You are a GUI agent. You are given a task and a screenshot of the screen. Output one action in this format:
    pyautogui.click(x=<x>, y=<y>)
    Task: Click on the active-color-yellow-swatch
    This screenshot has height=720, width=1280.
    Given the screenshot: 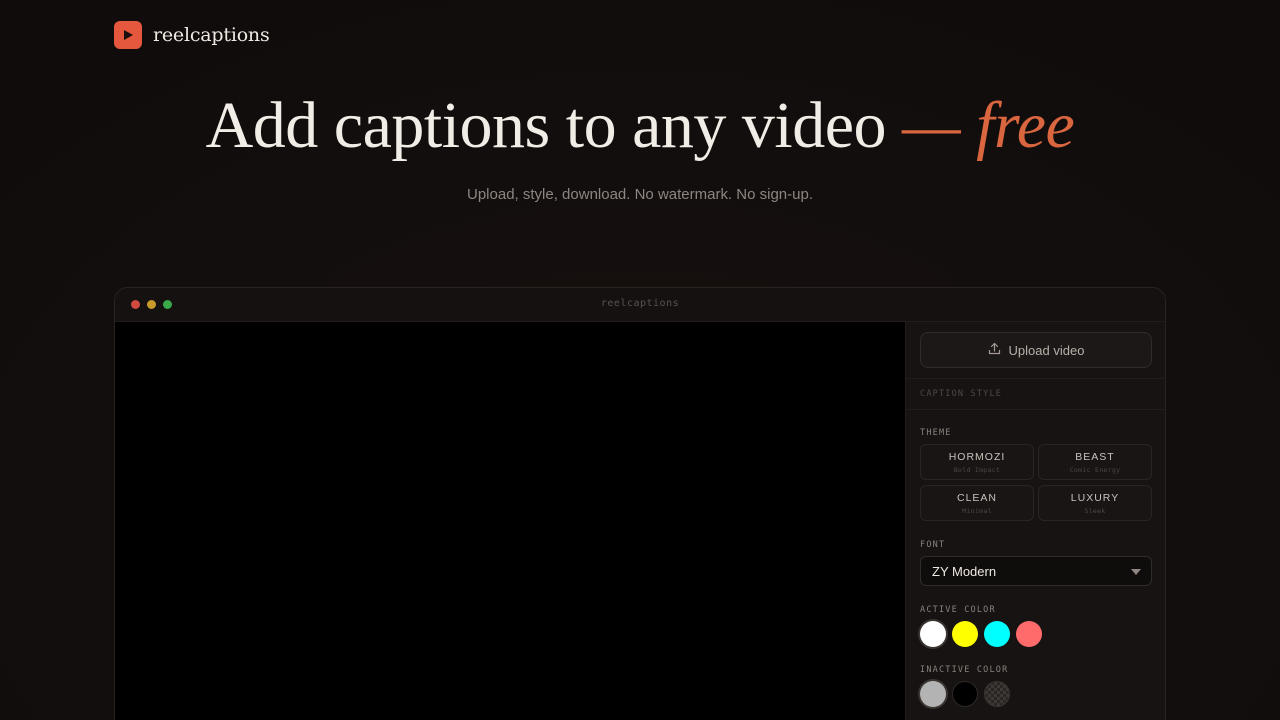 What is the action you would take?
    pyautogui.click(x=965, y=634)
    